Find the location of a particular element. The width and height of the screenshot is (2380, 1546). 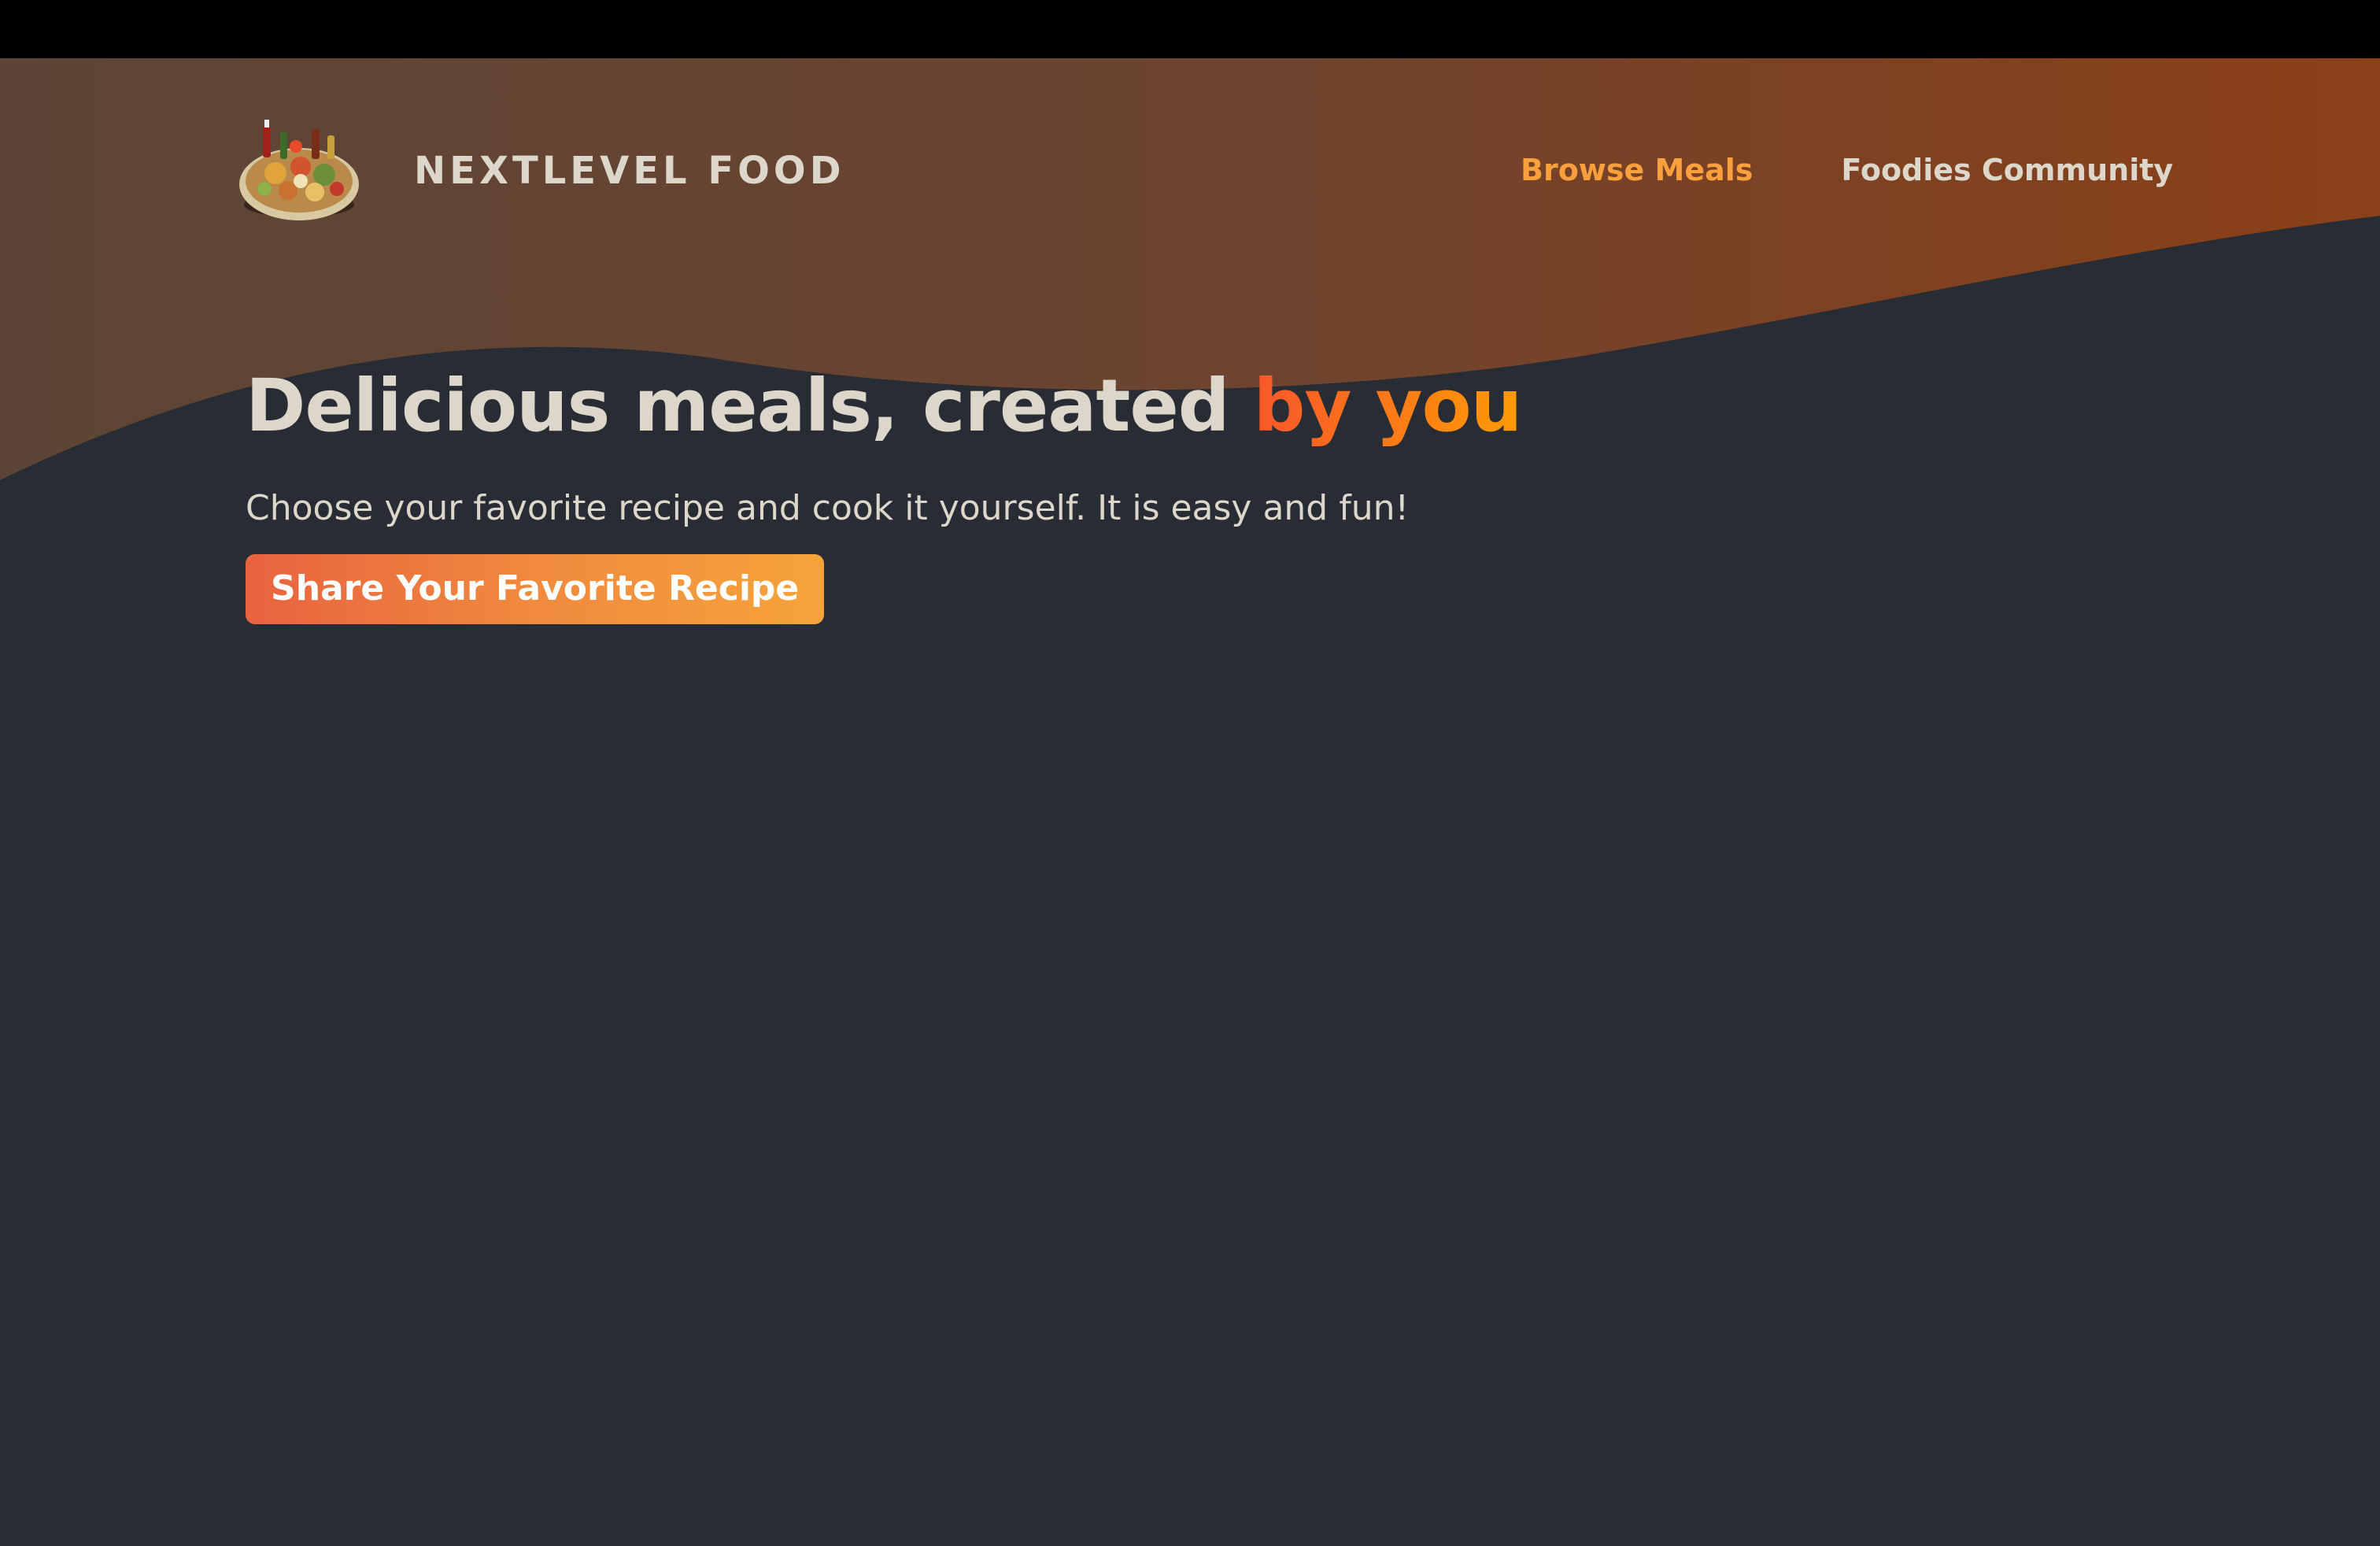

food-plate-logo-icon is located at coordinates (299, 170).